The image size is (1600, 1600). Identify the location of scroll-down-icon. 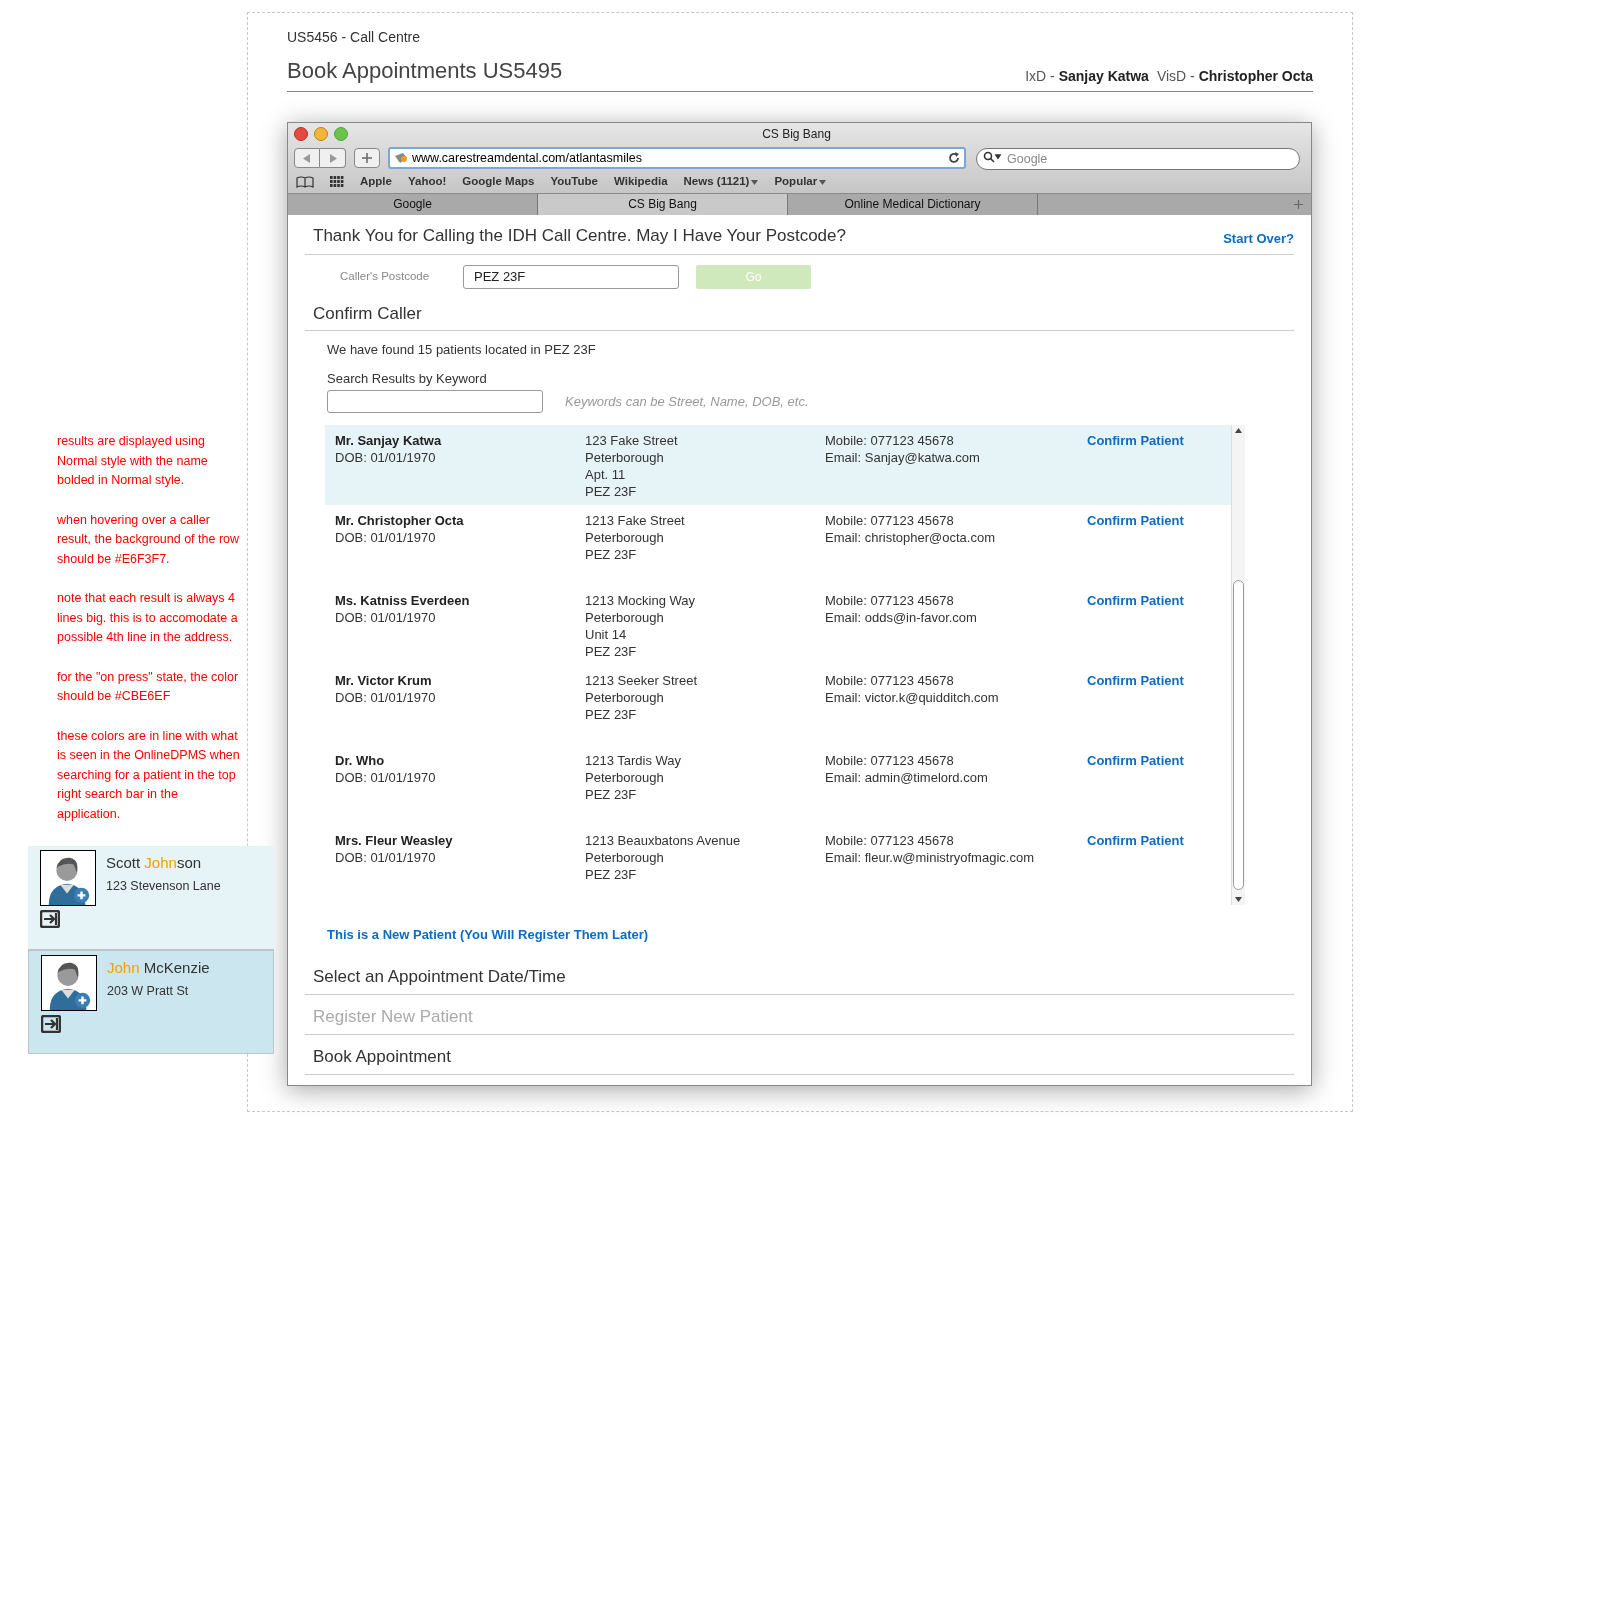
(1238, 899).